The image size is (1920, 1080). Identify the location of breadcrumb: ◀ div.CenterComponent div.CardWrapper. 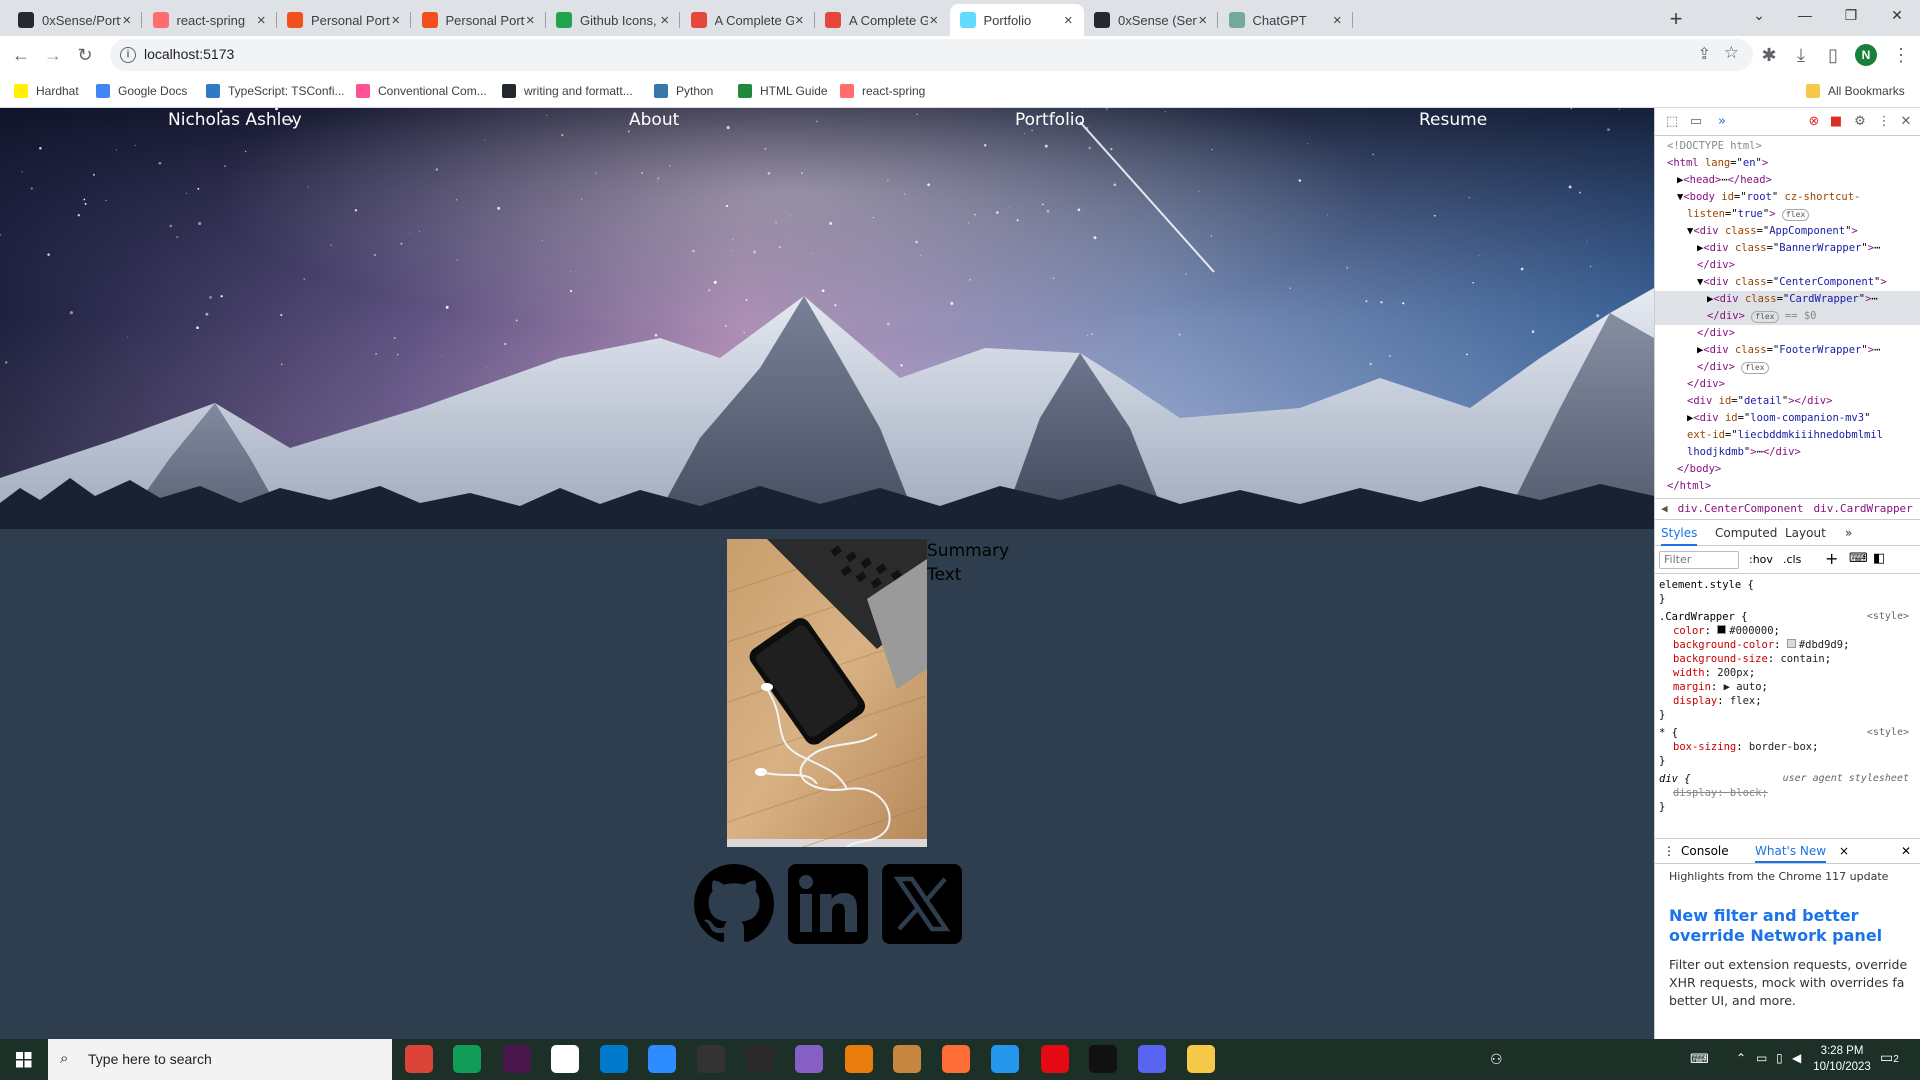
(1787, 509).